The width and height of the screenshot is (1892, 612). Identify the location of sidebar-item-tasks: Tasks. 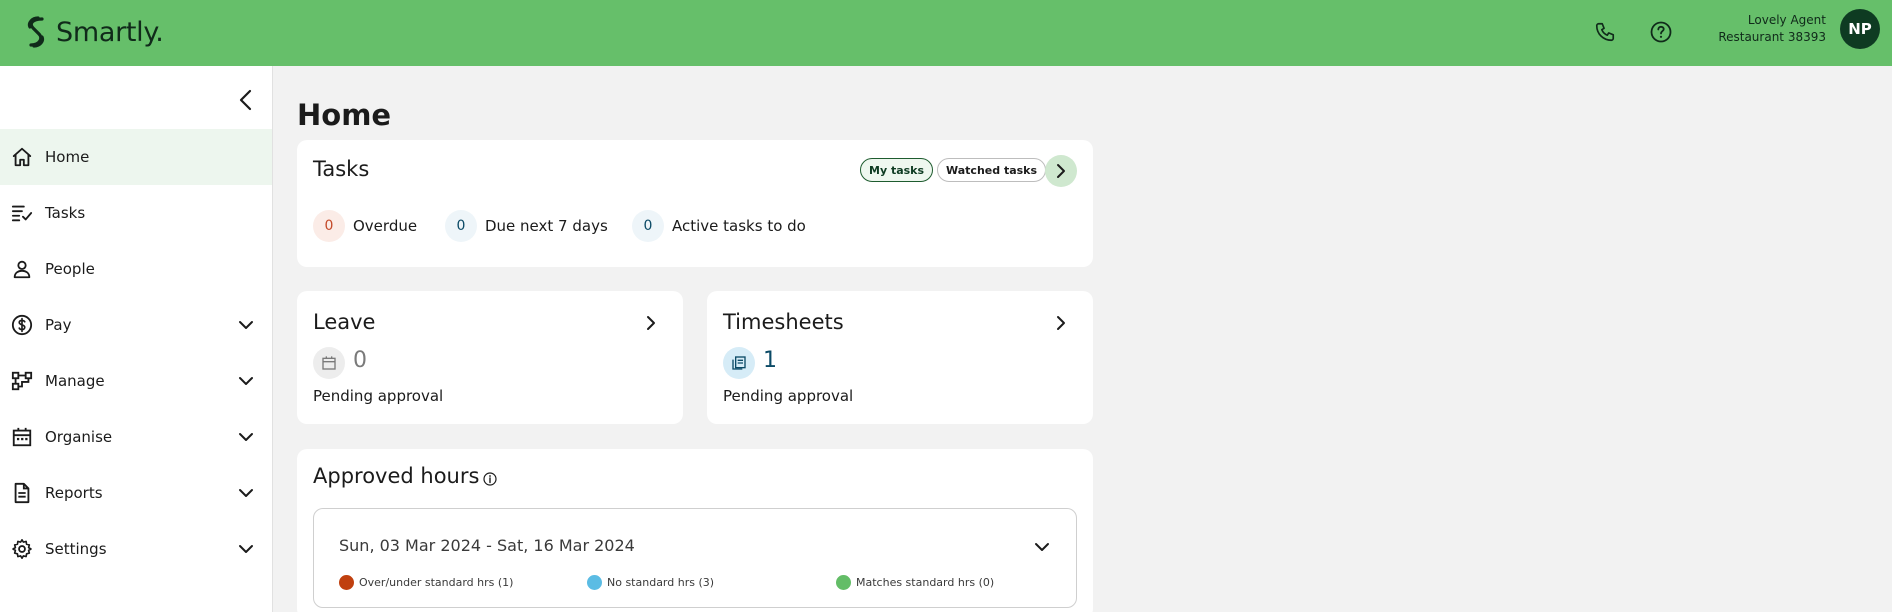
(136, 213).